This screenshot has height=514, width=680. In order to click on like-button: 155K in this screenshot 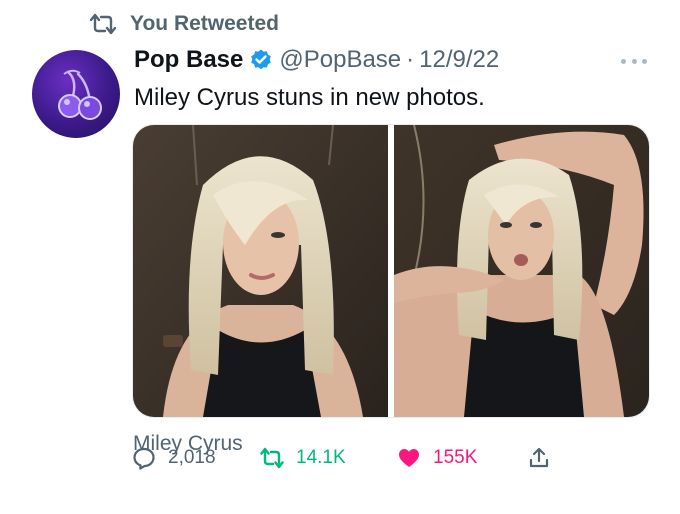, I will do `click(437, 458)`.